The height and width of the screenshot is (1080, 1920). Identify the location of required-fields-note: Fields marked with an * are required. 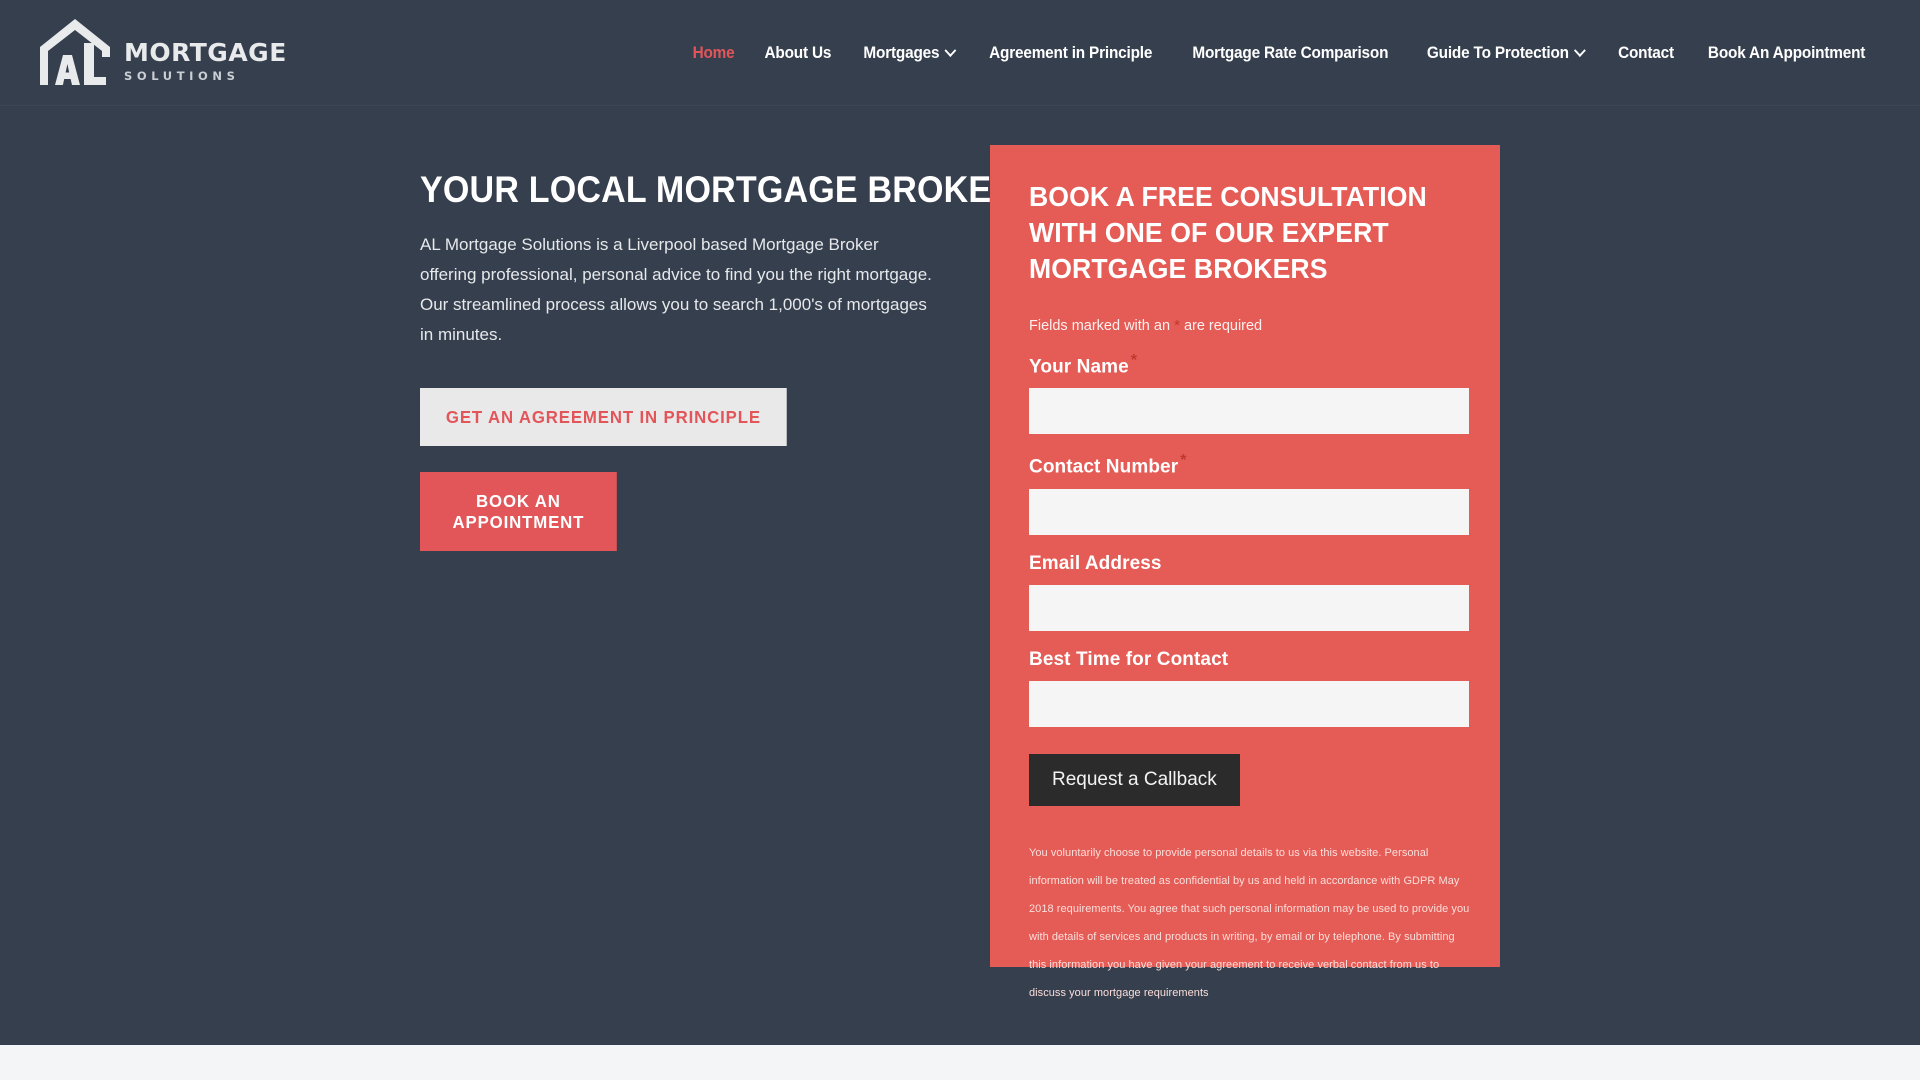
(1245, 326).